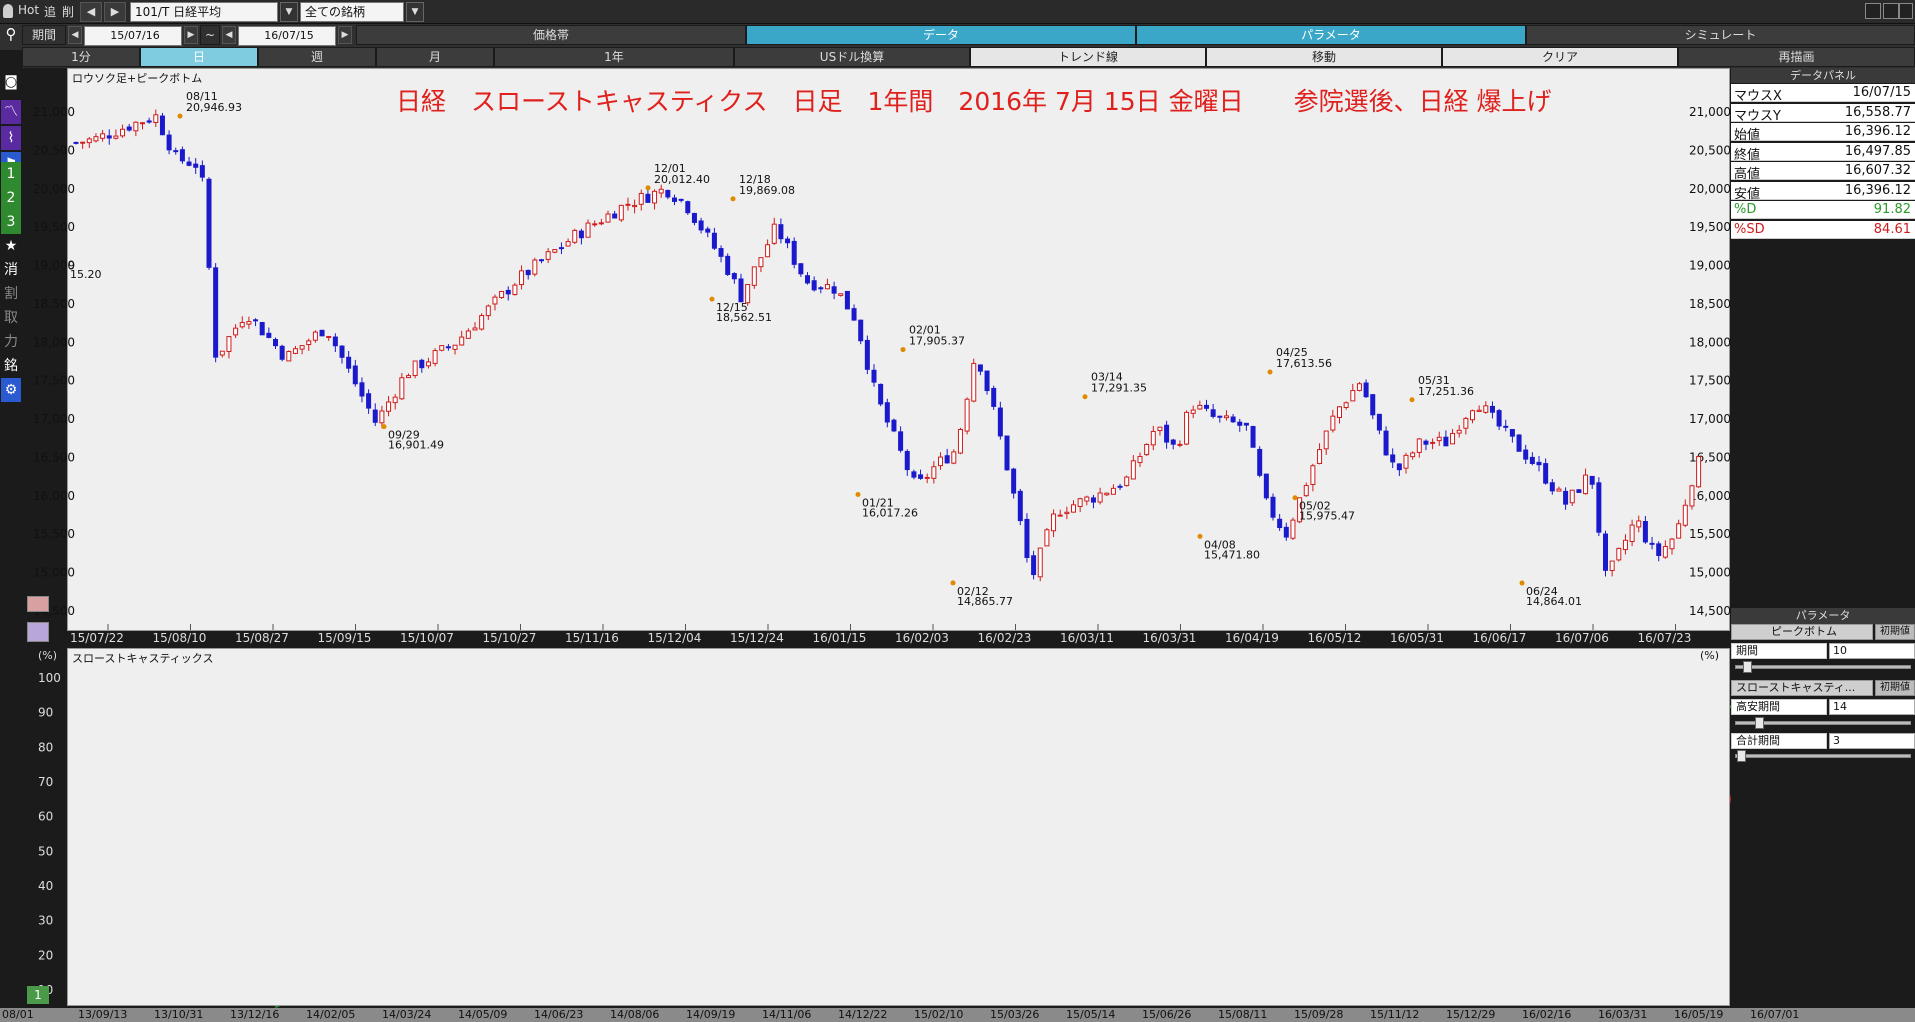 This screenshot has height=1022, width=1915. What do you see at coordinates (1085, 397) in the screenshot?
I see `peak-marker` at bounding box center [1085, 397].